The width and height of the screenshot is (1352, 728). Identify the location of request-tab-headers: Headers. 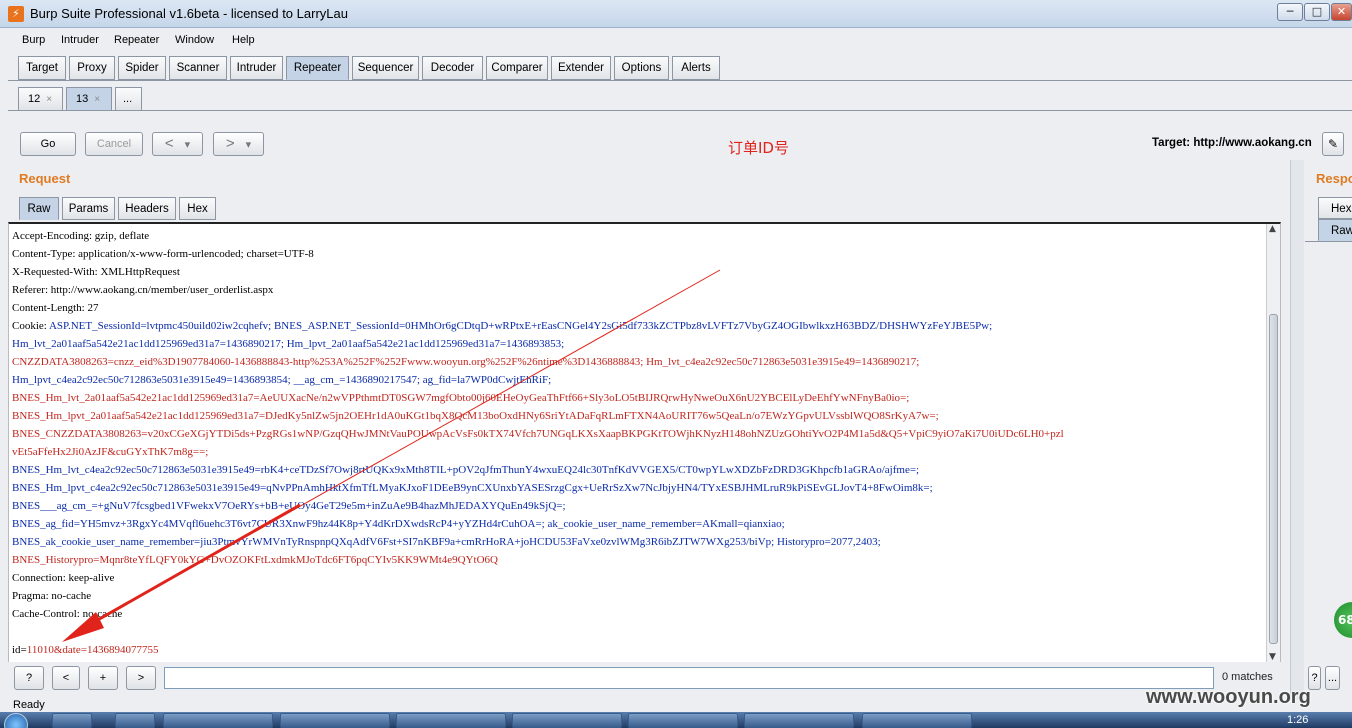
(147, 208).